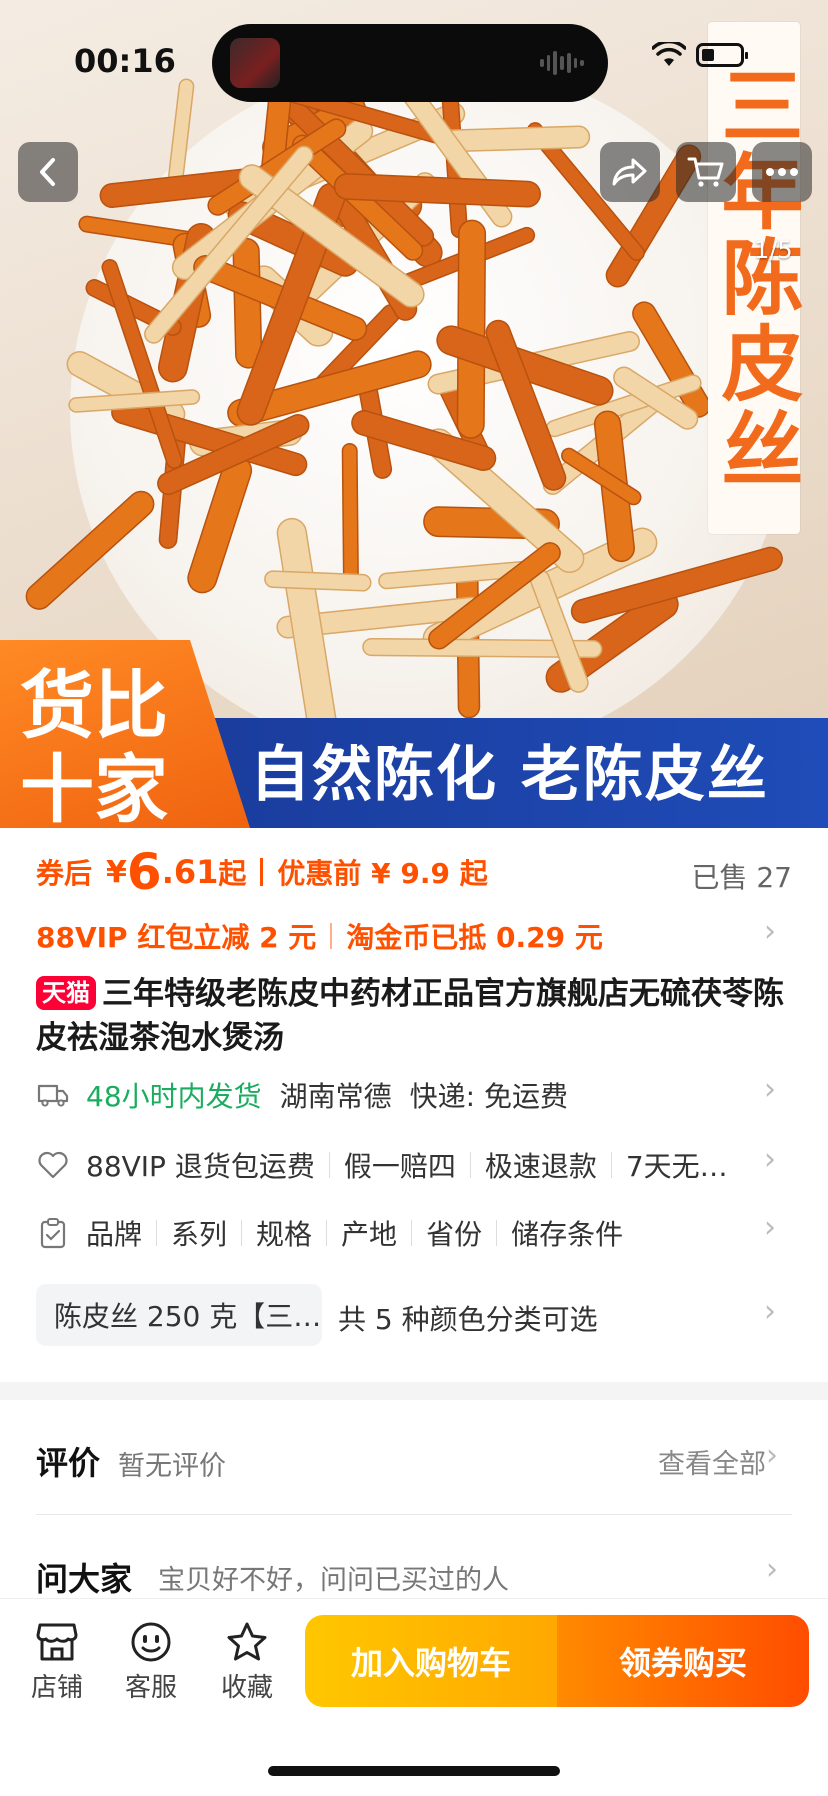 The height and width of the screenshot is (1796, 828). I want to click on blue-banner-text: 自然陈化 老陈皮丝, so click(509, 775).